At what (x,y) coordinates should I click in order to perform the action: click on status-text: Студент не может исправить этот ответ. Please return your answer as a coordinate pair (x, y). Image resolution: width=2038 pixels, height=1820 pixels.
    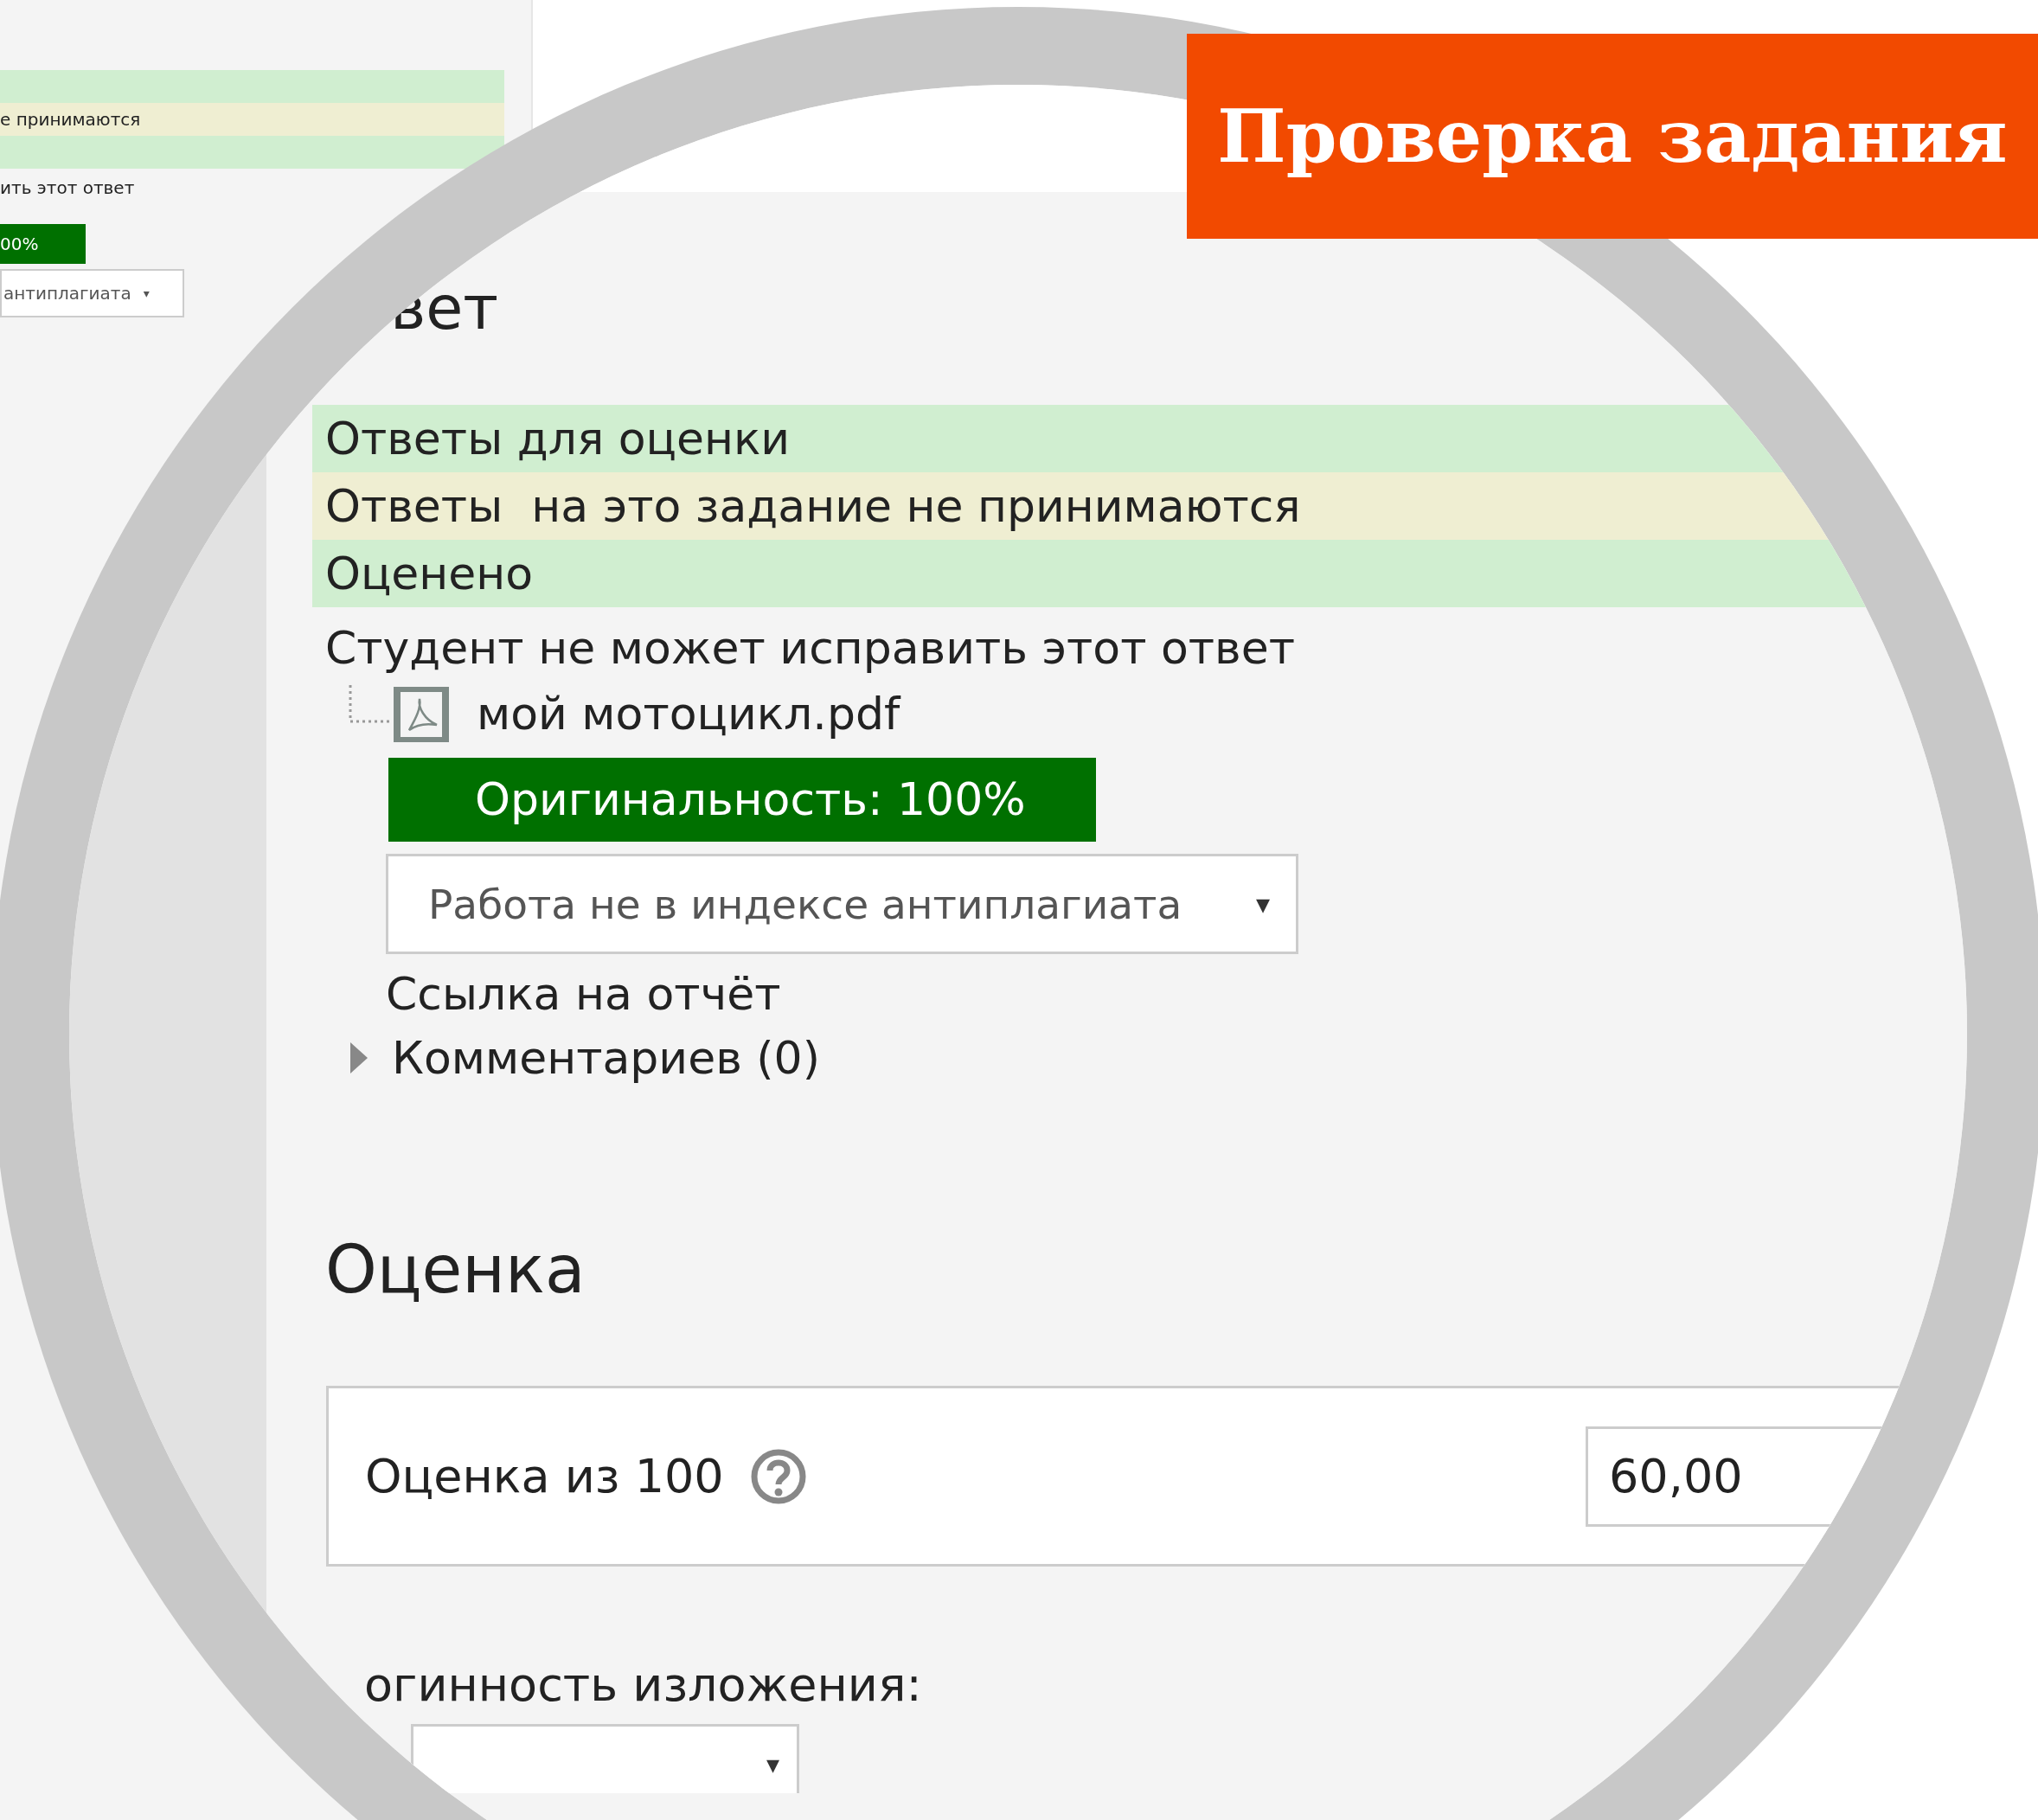
    Looking at the image, I should click on (811, 648).